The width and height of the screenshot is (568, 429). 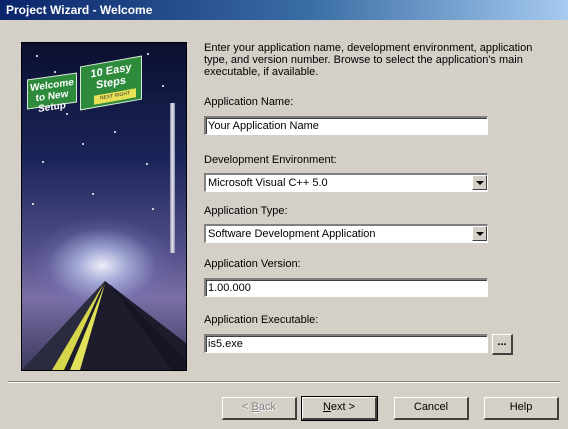 What do you see at coordinates (249, 102) in the screenshot?
I see `app-name-label: Application Name:` at bounding box center [249, 102].